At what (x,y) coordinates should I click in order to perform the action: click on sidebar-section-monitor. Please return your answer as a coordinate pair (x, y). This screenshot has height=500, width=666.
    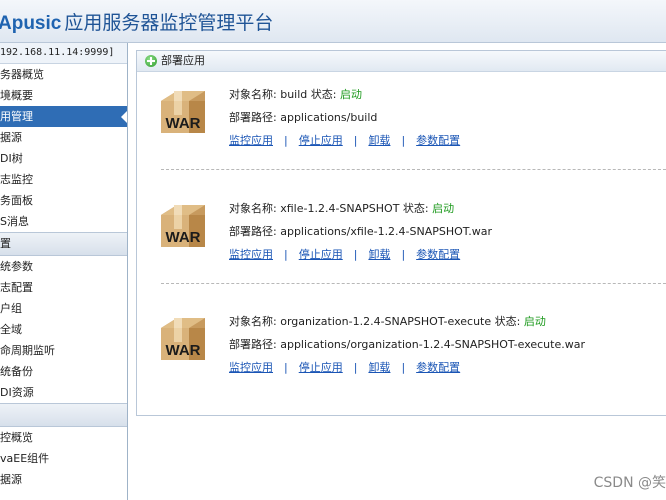
    Looking at the image, I should click on (63, 415).